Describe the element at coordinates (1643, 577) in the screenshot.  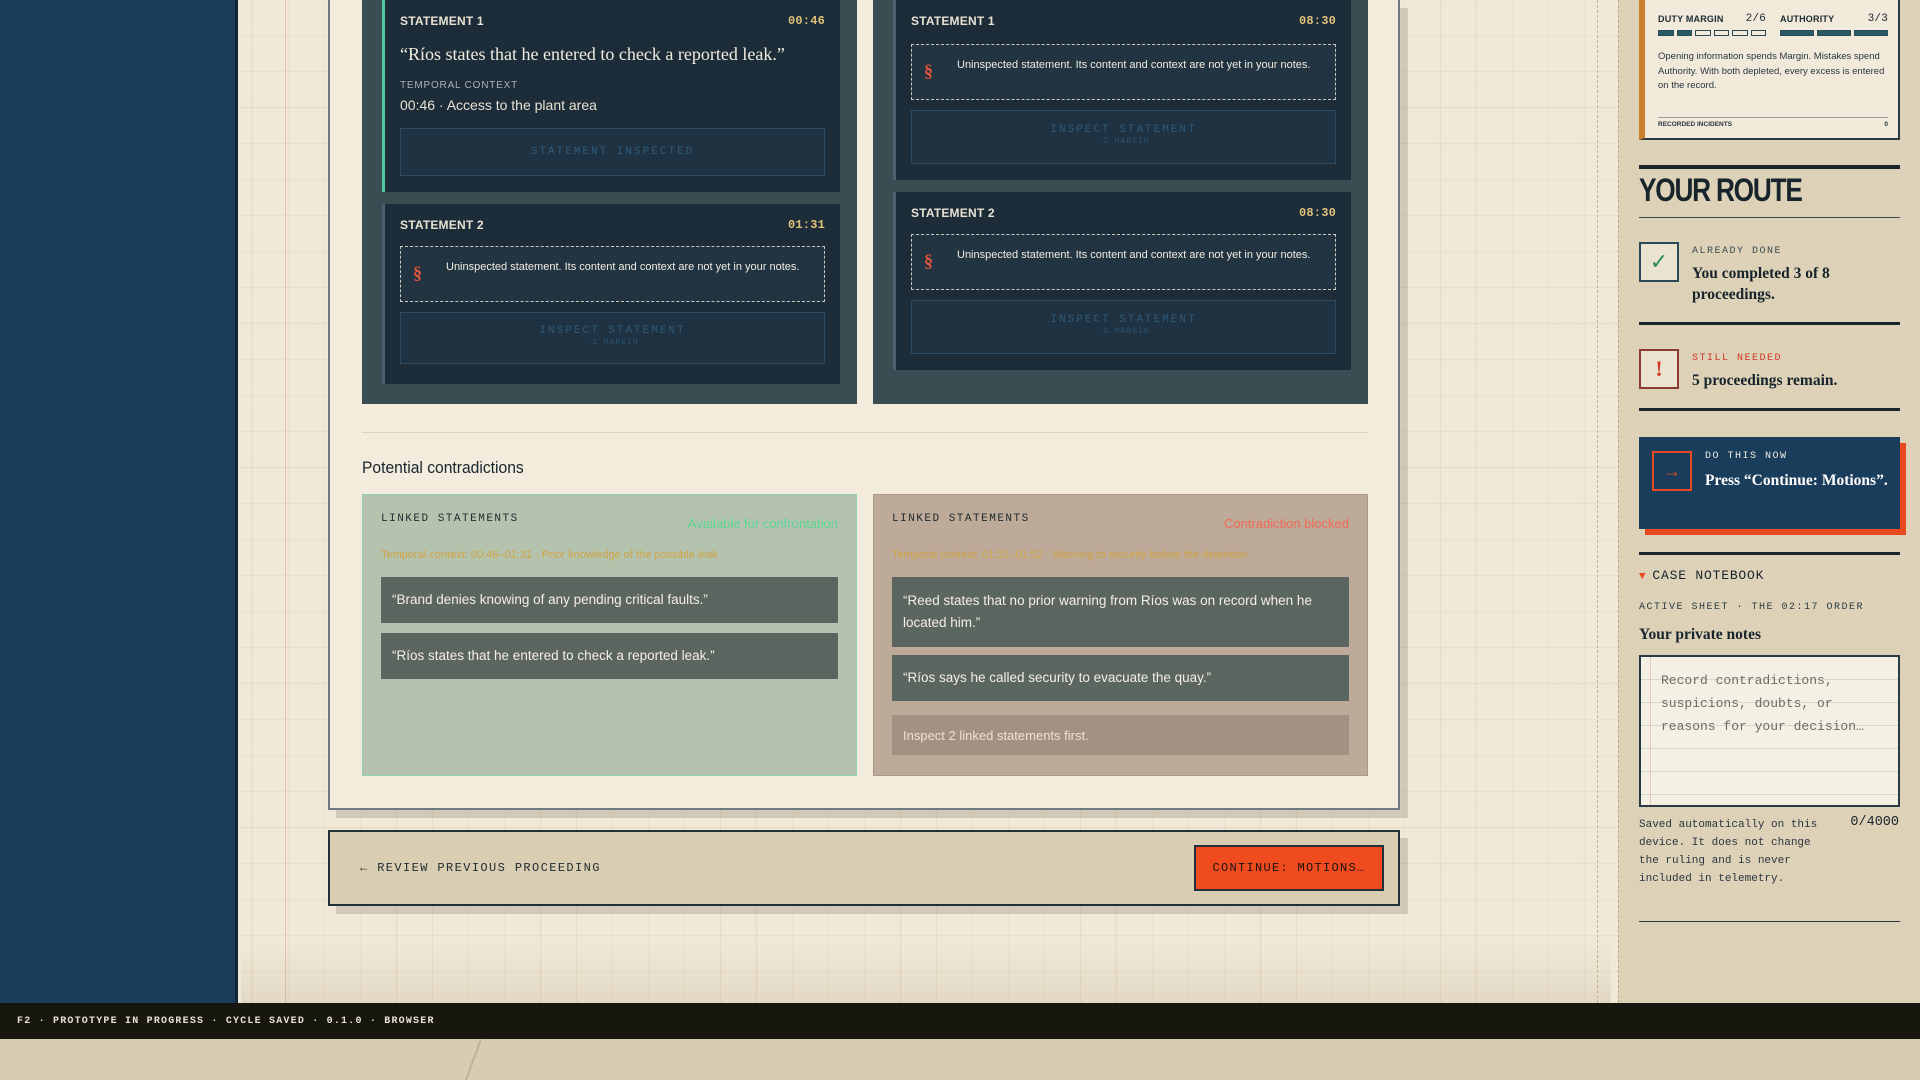
I see `triangle-down-icon: ▼` at that location.